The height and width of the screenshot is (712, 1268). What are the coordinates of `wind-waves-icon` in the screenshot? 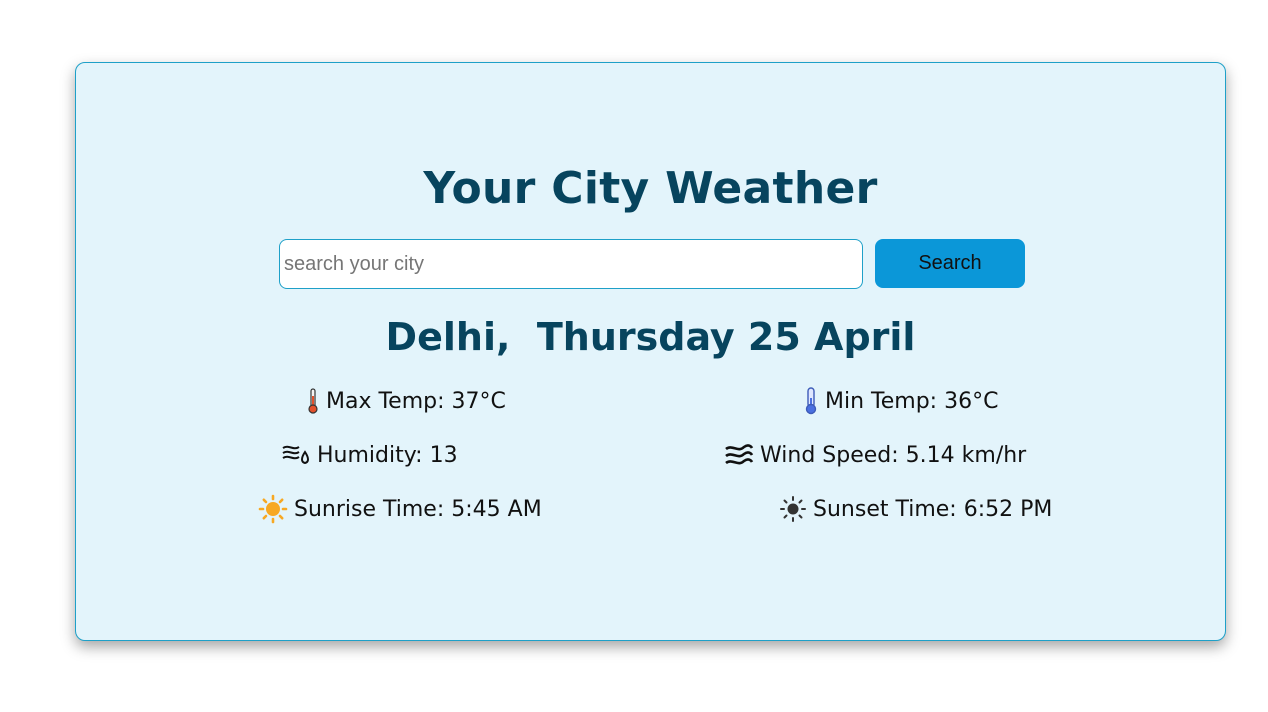 It's located at (739, 455).